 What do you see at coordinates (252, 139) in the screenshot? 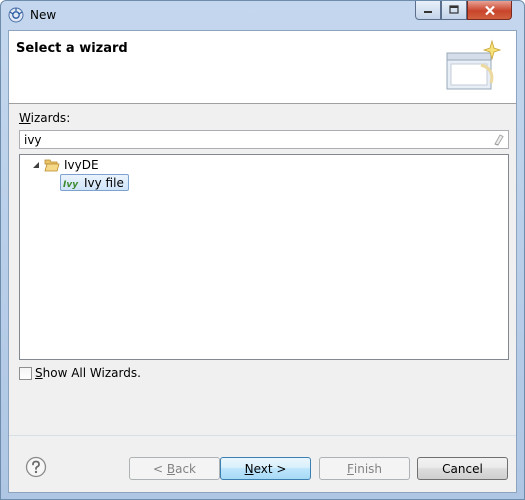
I see `wizard-filter-input` at bounding box center [252, 139].